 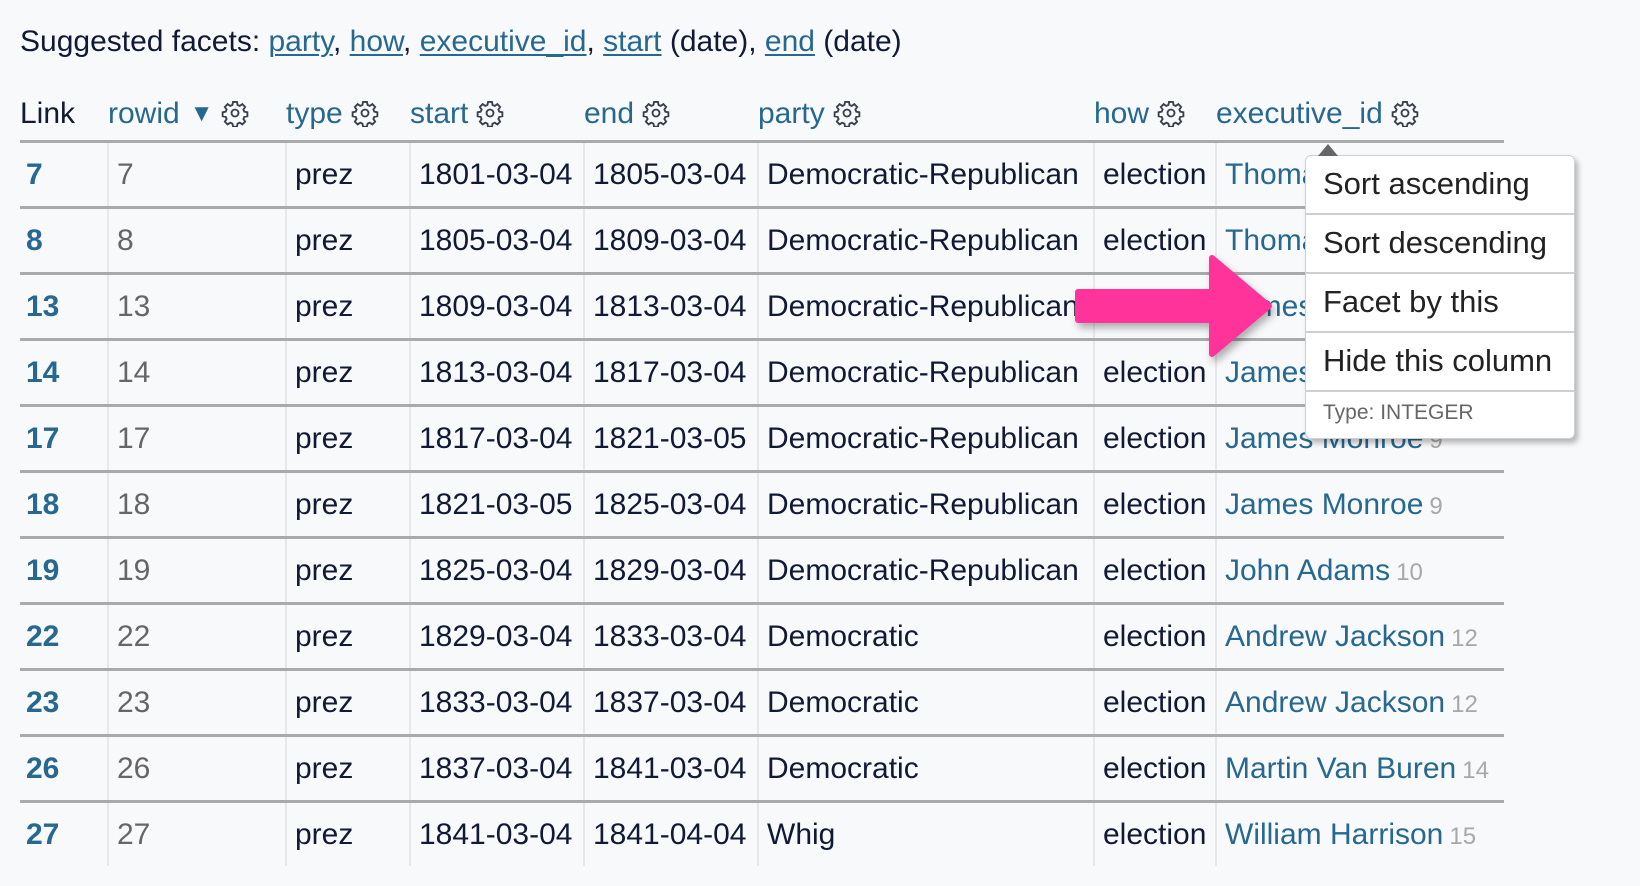 I want to click on menu-pointer, so click(x=1328, y=150).